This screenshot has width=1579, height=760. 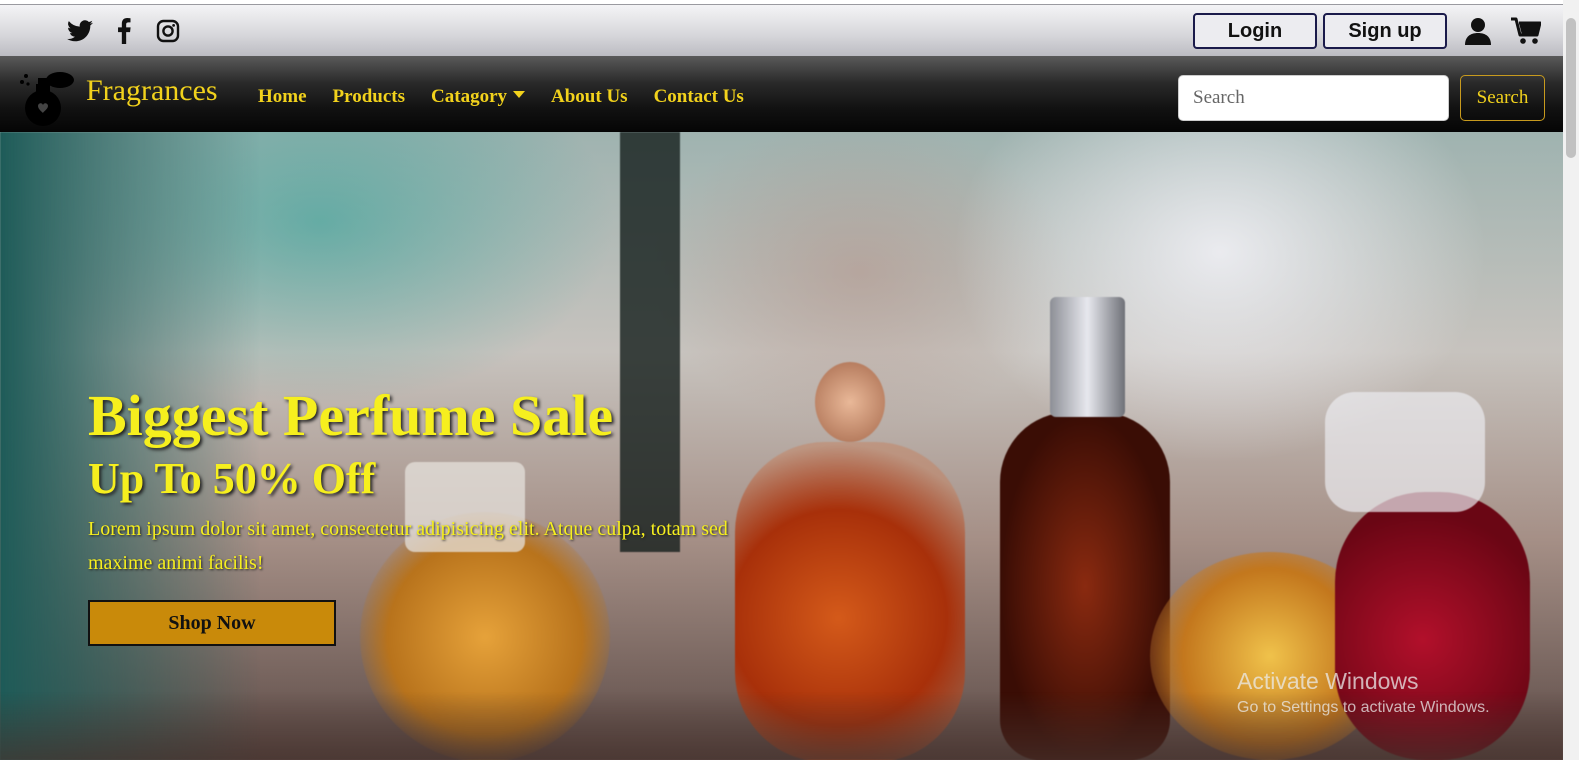 I want to click on search-input, so click(x=1313, y=98).